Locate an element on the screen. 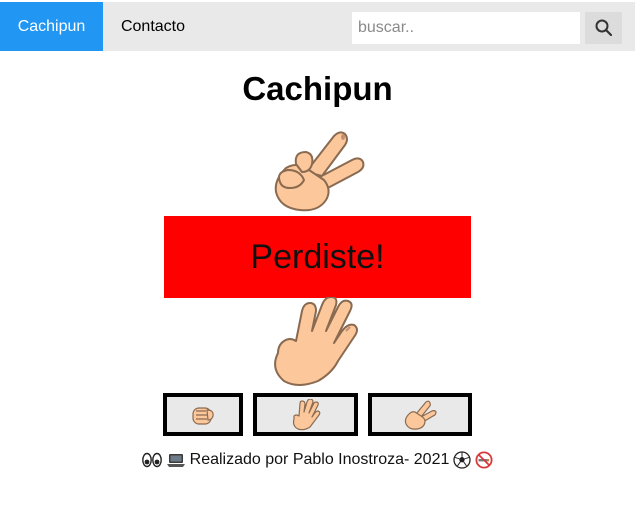 This screenshot has width=635, height=512. victory-hand-icon is located at coordinates (420, 415).